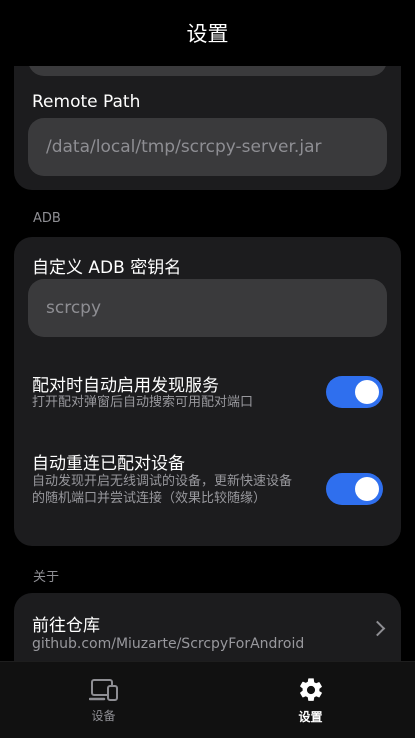  I want to click on nav-devices-label: 设备, so click(103, 715).